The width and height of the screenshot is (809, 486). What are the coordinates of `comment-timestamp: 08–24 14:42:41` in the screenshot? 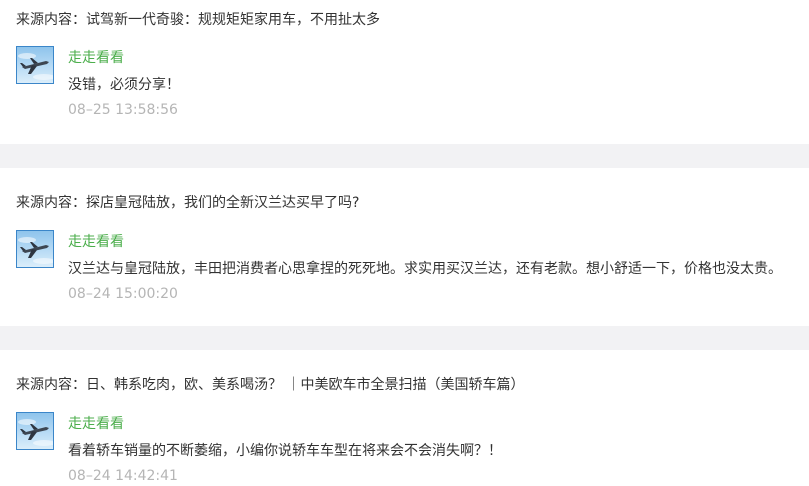 It's located at (123, 476).